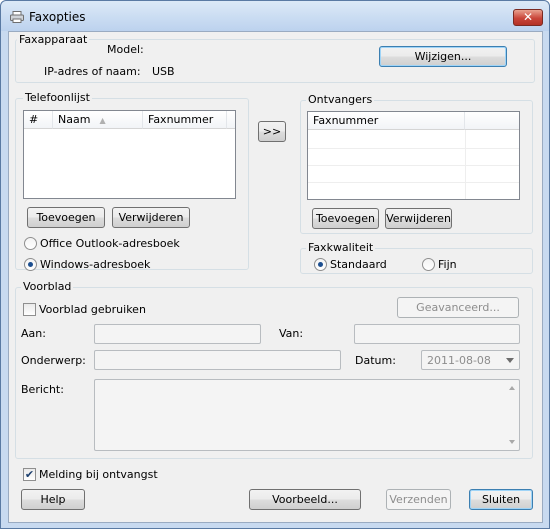 The height and width of the screenshot is (529, 550). What do you see at coordinates (185, 120) in the screenshot?
I see `column-header-faxnummer: Faxnummer` at bounding box center [185, 120].